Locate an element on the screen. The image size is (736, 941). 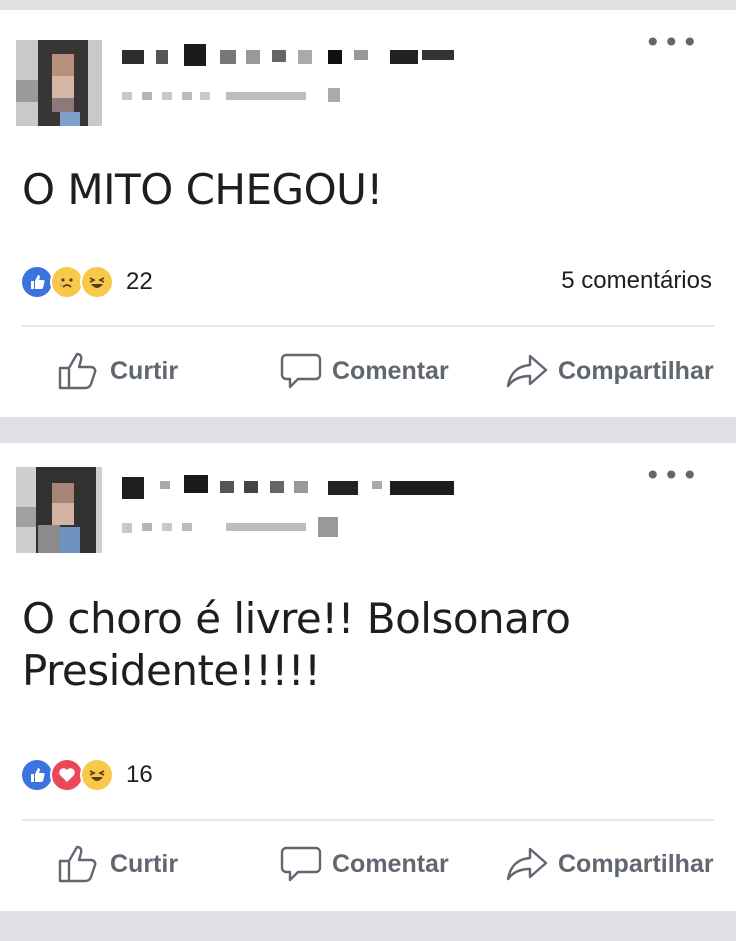
reactions-summary: 16 is located at coordinates (86, 775).